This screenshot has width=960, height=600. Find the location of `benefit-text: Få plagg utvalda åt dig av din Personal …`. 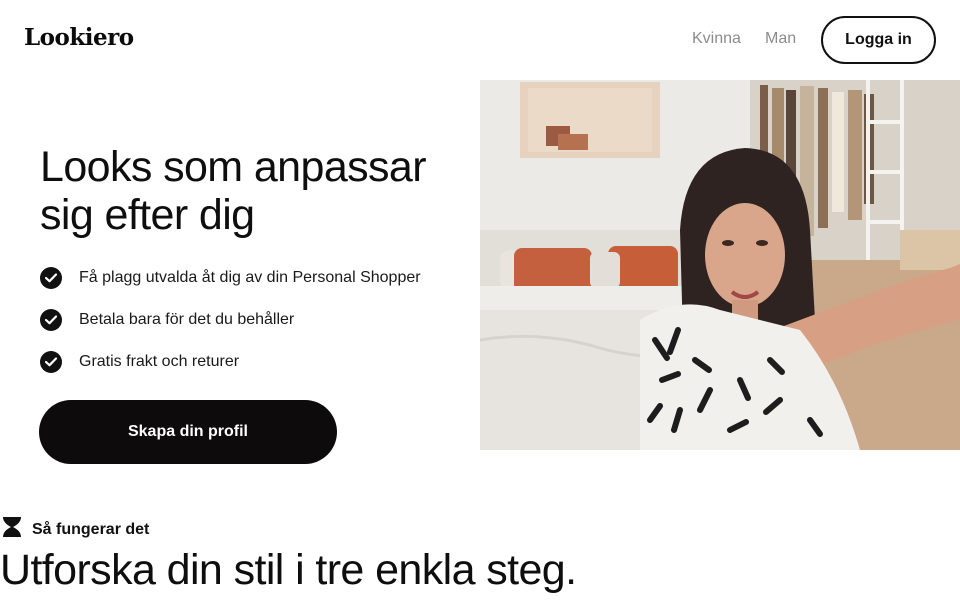

benefit-text: Få plagg utvalda åt dig av din Personal … is located at coordinates (250, 277).